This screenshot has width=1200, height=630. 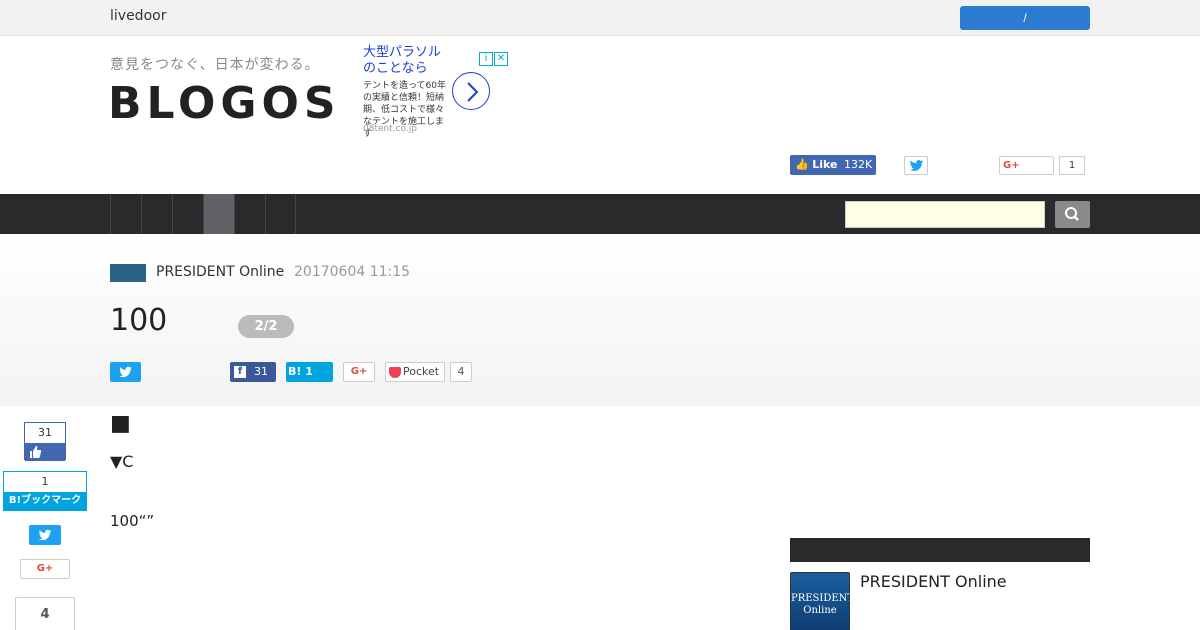 I want to click on google-plus-share-button: G+, so click(x=359, y=372).